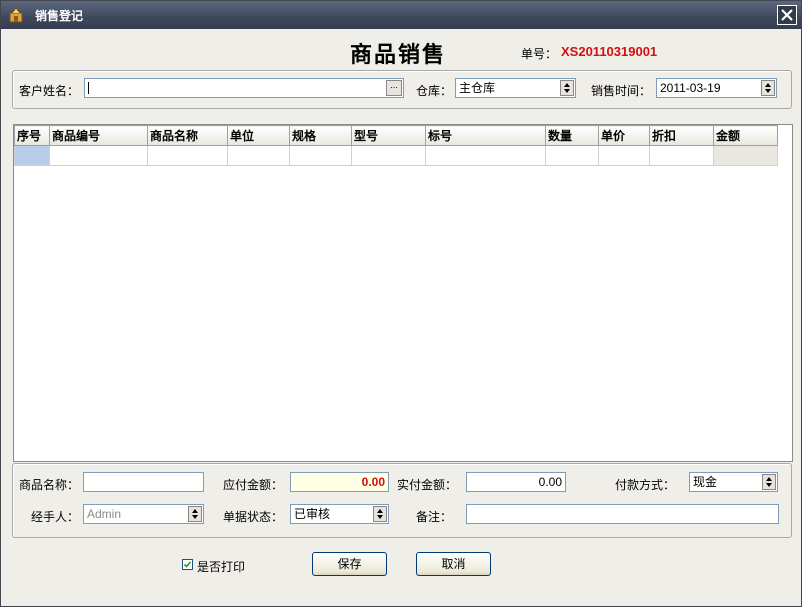 Image resolution: width=802 pixels, height=607 pixels. I want to click on print-label: 是否打印, so click(221, 566).